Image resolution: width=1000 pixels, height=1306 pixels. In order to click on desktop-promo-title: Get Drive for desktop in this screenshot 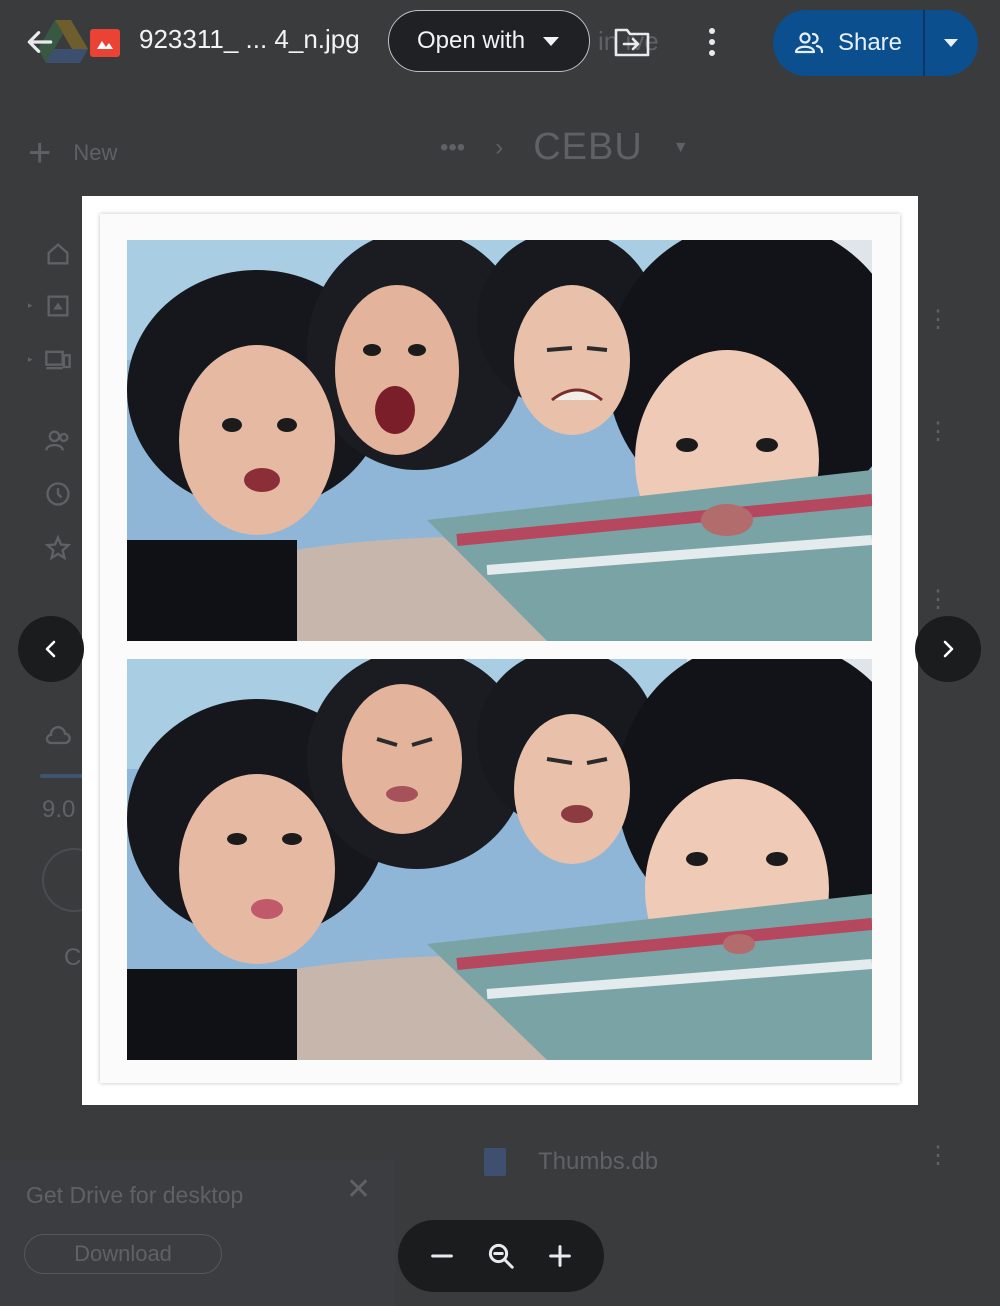, I will do `click(135, 1195)`.